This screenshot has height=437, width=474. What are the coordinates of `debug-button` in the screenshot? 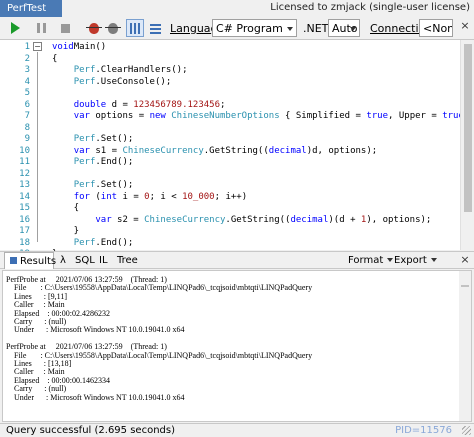 It's located at (94, 28).